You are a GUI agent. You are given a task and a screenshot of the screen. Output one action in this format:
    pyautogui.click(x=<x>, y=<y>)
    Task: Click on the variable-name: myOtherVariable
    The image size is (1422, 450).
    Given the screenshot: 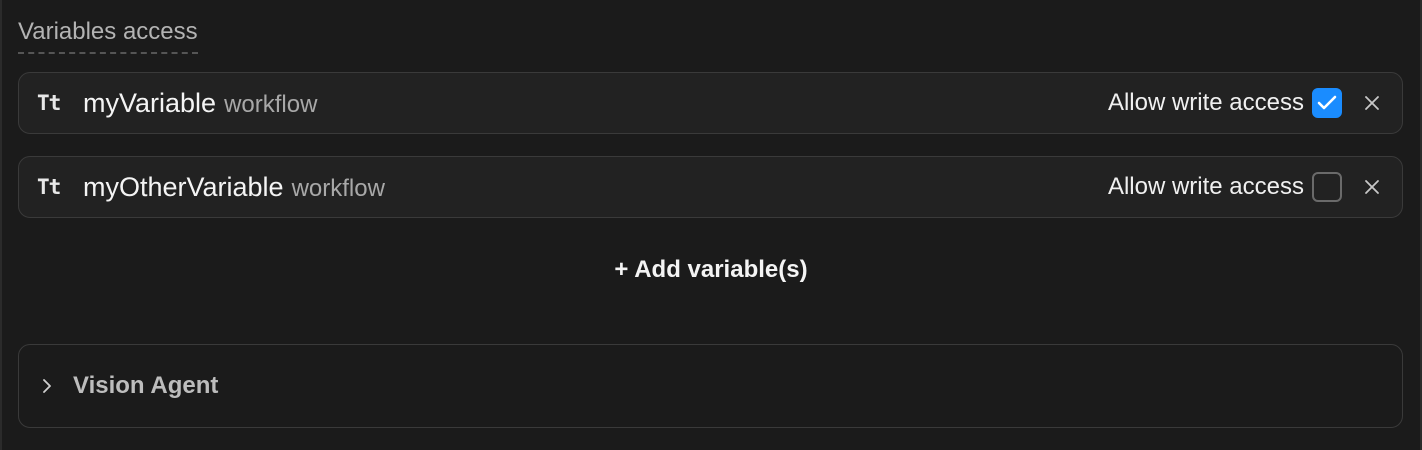 What is the action you would take?
    pyautogui.click(x=183, y=186)
    